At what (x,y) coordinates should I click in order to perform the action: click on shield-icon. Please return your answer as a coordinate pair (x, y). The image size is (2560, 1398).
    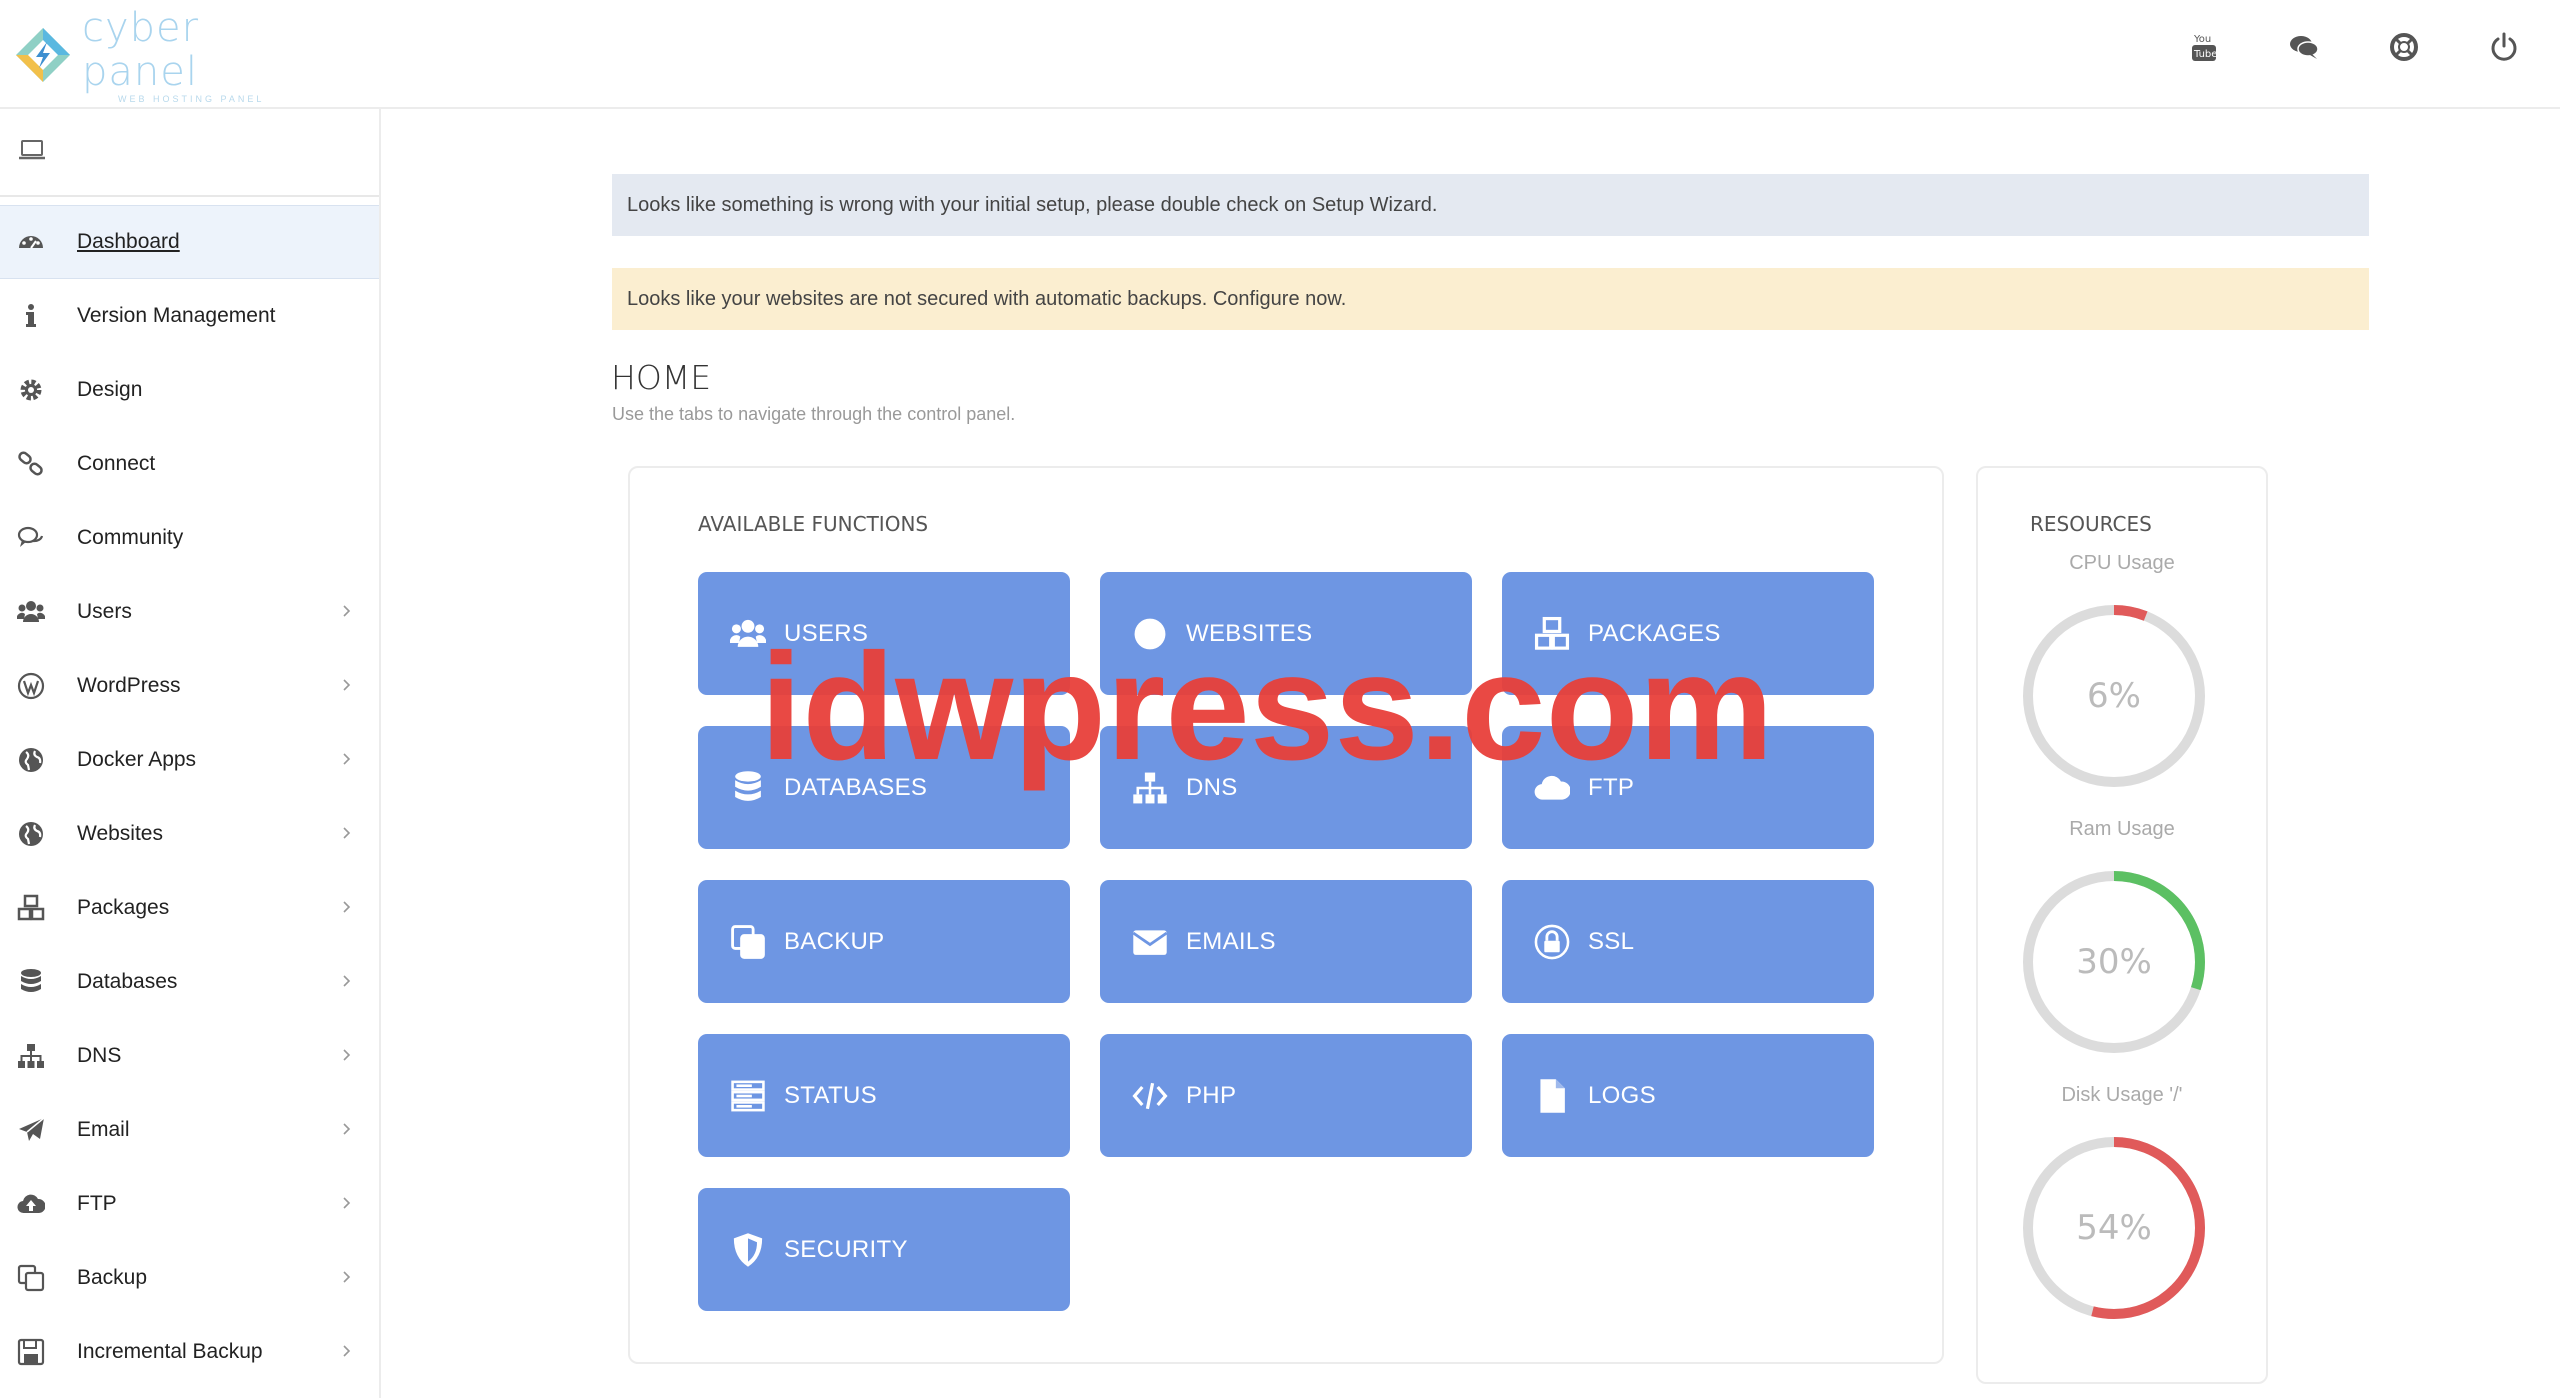
    Looking at the image, I should click on (748, 1250).